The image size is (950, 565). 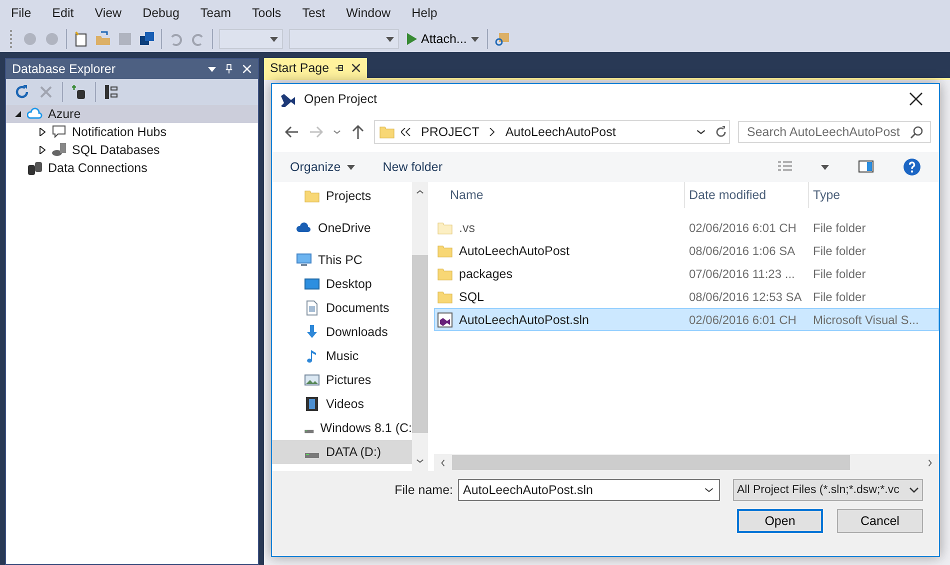 I want to click on preview-pane-icon, so click(x=866, y=167).